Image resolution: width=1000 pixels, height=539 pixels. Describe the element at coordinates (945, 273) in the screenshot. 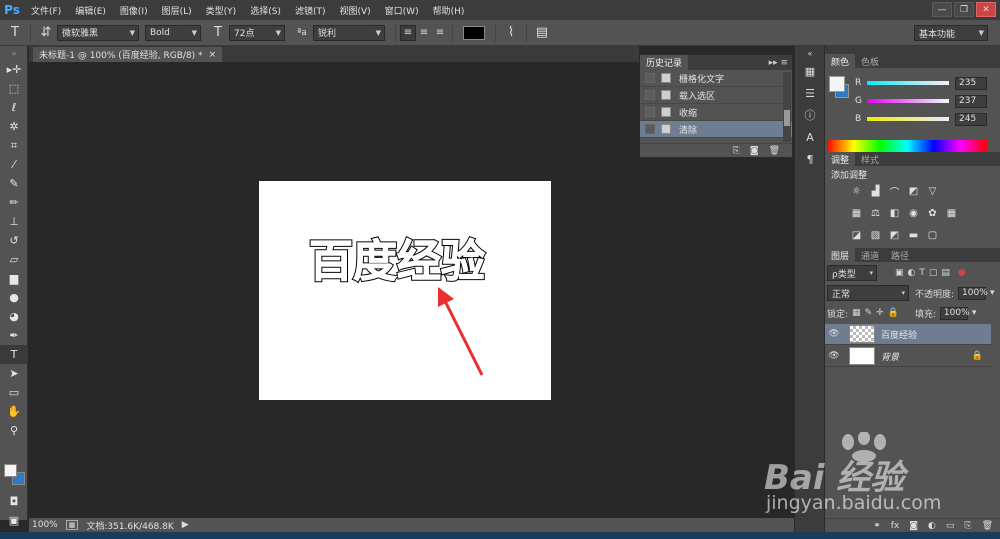

I see `filter-smart-object-icon: ▤` at that location.